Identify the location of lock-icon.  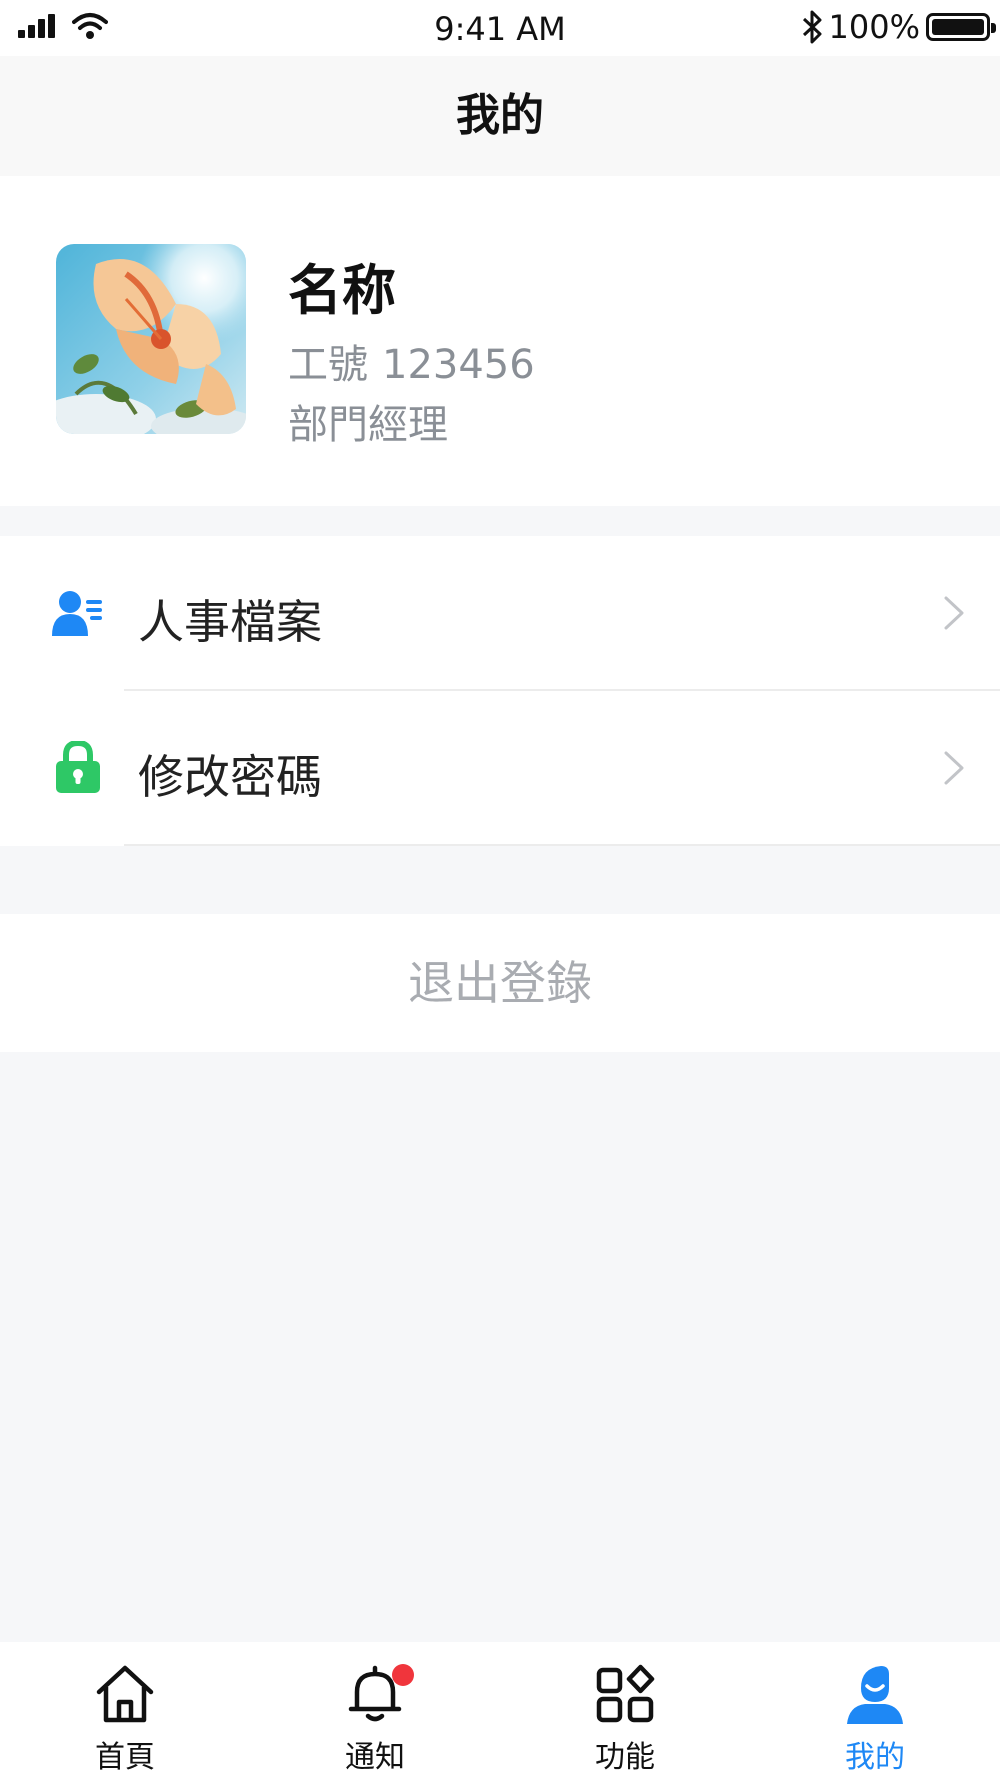
(78, 767).